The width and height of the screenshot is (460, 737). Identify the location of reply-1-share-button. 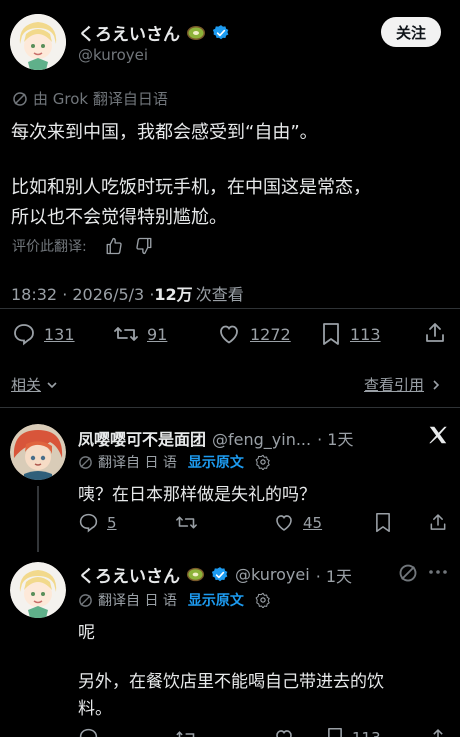
(438, 522).